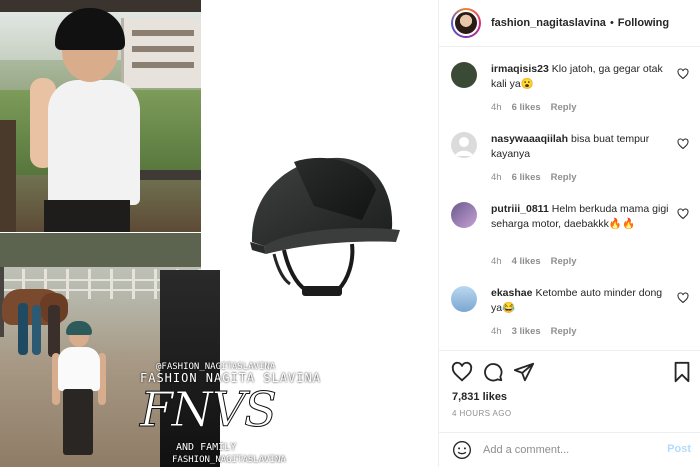 The image size is (700, 467). I want to click on comment-likes: 4 likes, so click(526, 261).